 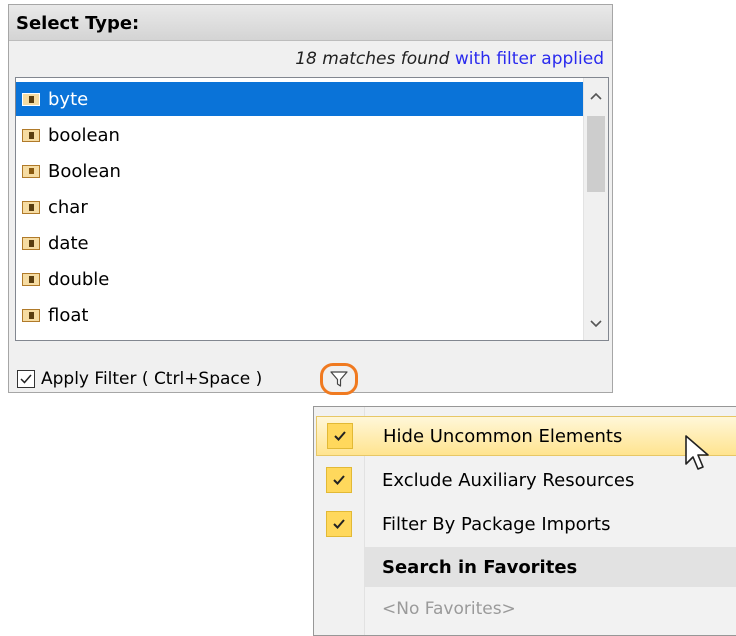 What do you see at coordinates (300, 337) in the screenshot?
I see `list-item-partial` at bounding box center [300, 337].